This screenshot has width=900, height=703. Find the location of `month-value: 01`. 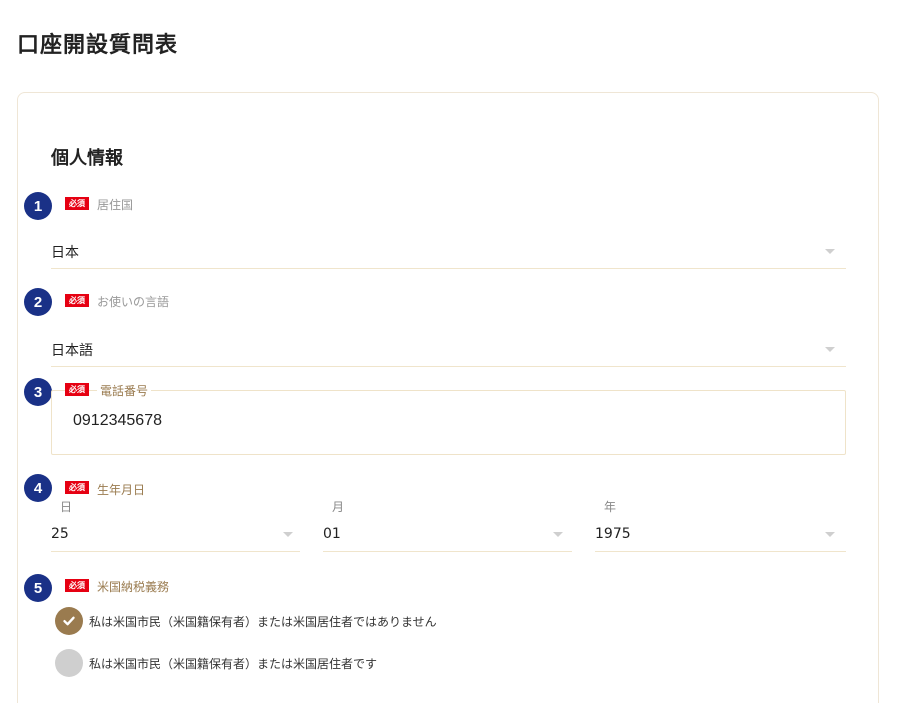

month-value: 01 is located at coordinates (332, 534).